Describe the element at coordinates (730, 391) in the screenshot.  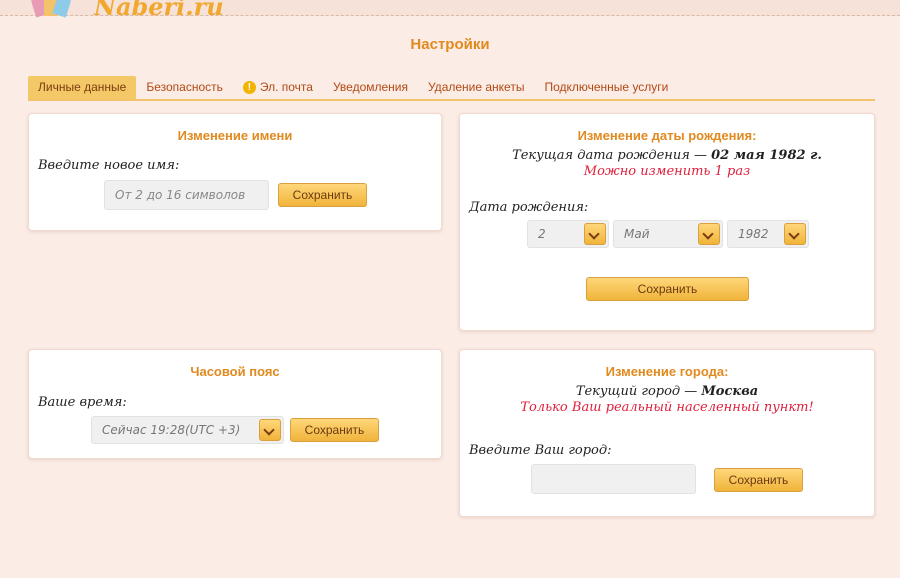
I see `current-city-value: Москва` at that location.